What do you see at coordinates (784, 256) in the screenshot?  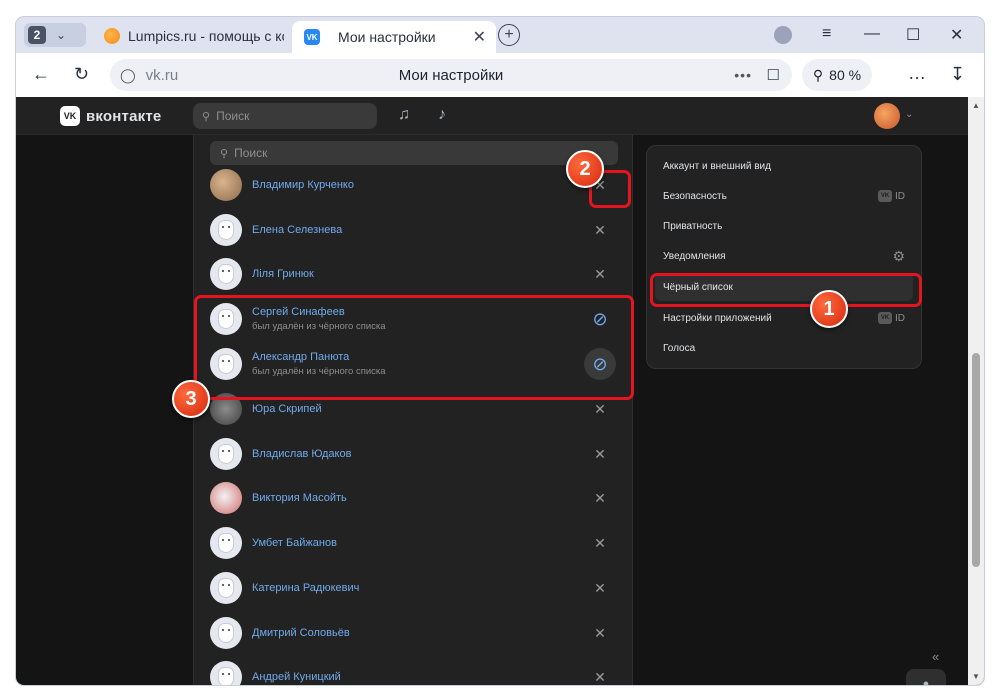 I see `menu-item-notifications: Уведомления ⚙` at bounding box center [784, 256].